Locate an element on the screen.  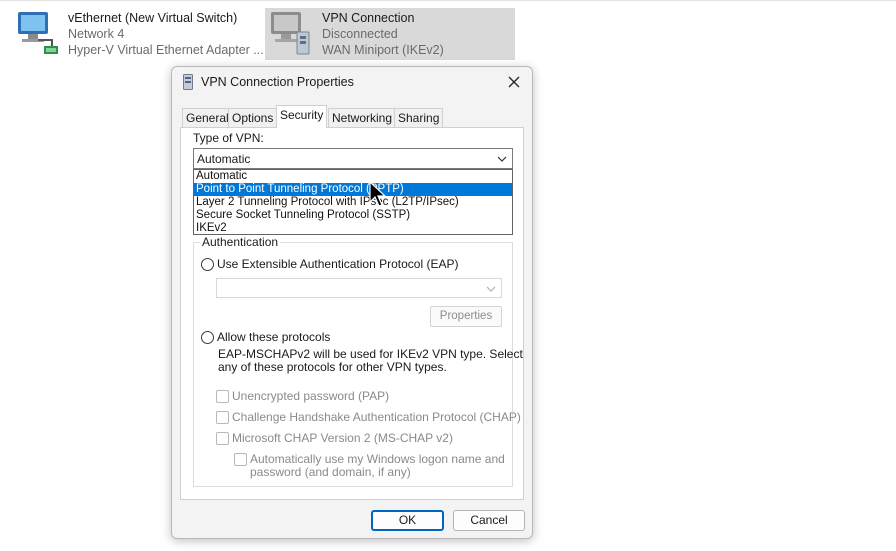
eap-method-select is located at coordinates (359, 288).